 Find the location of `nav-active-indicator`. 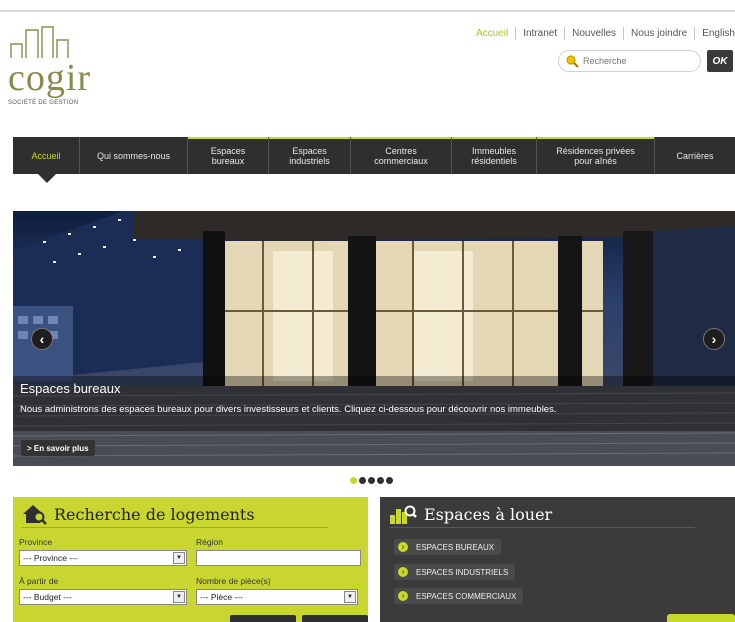

nav-active-indicator is located at coordinates (47, 178).